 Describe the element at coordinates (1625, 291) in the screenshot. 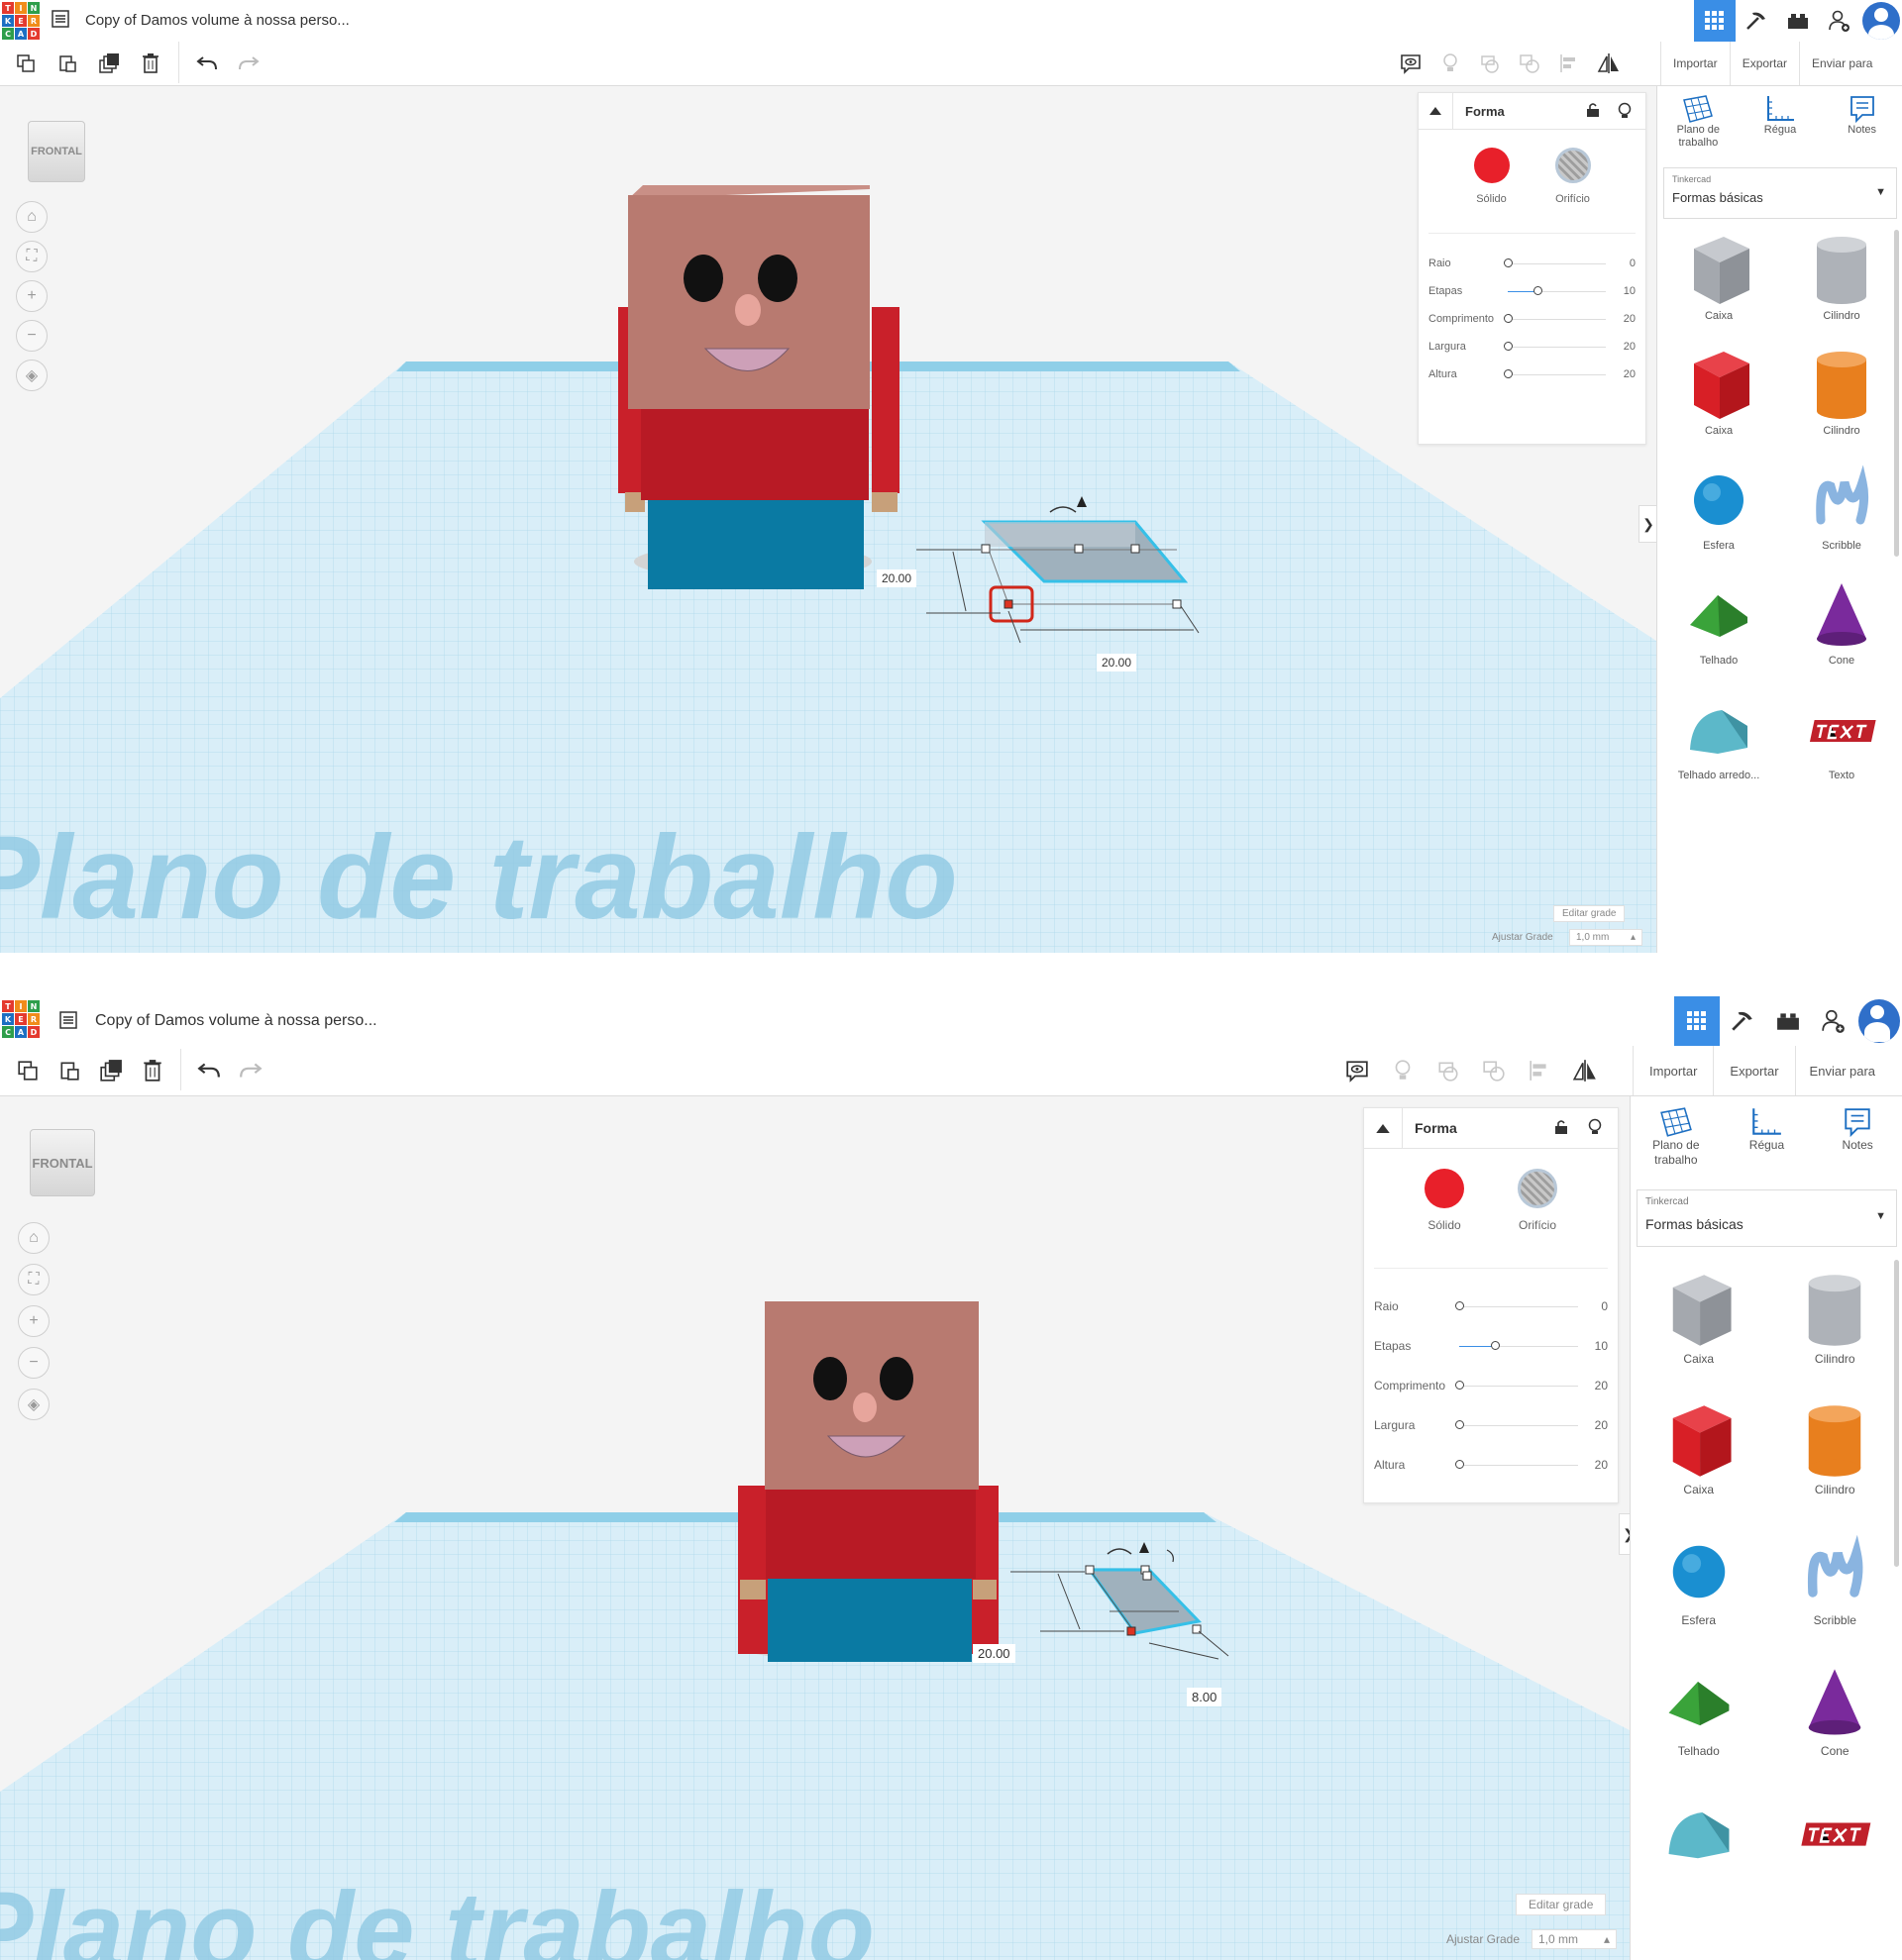

I see `param-value: 10` at that location.